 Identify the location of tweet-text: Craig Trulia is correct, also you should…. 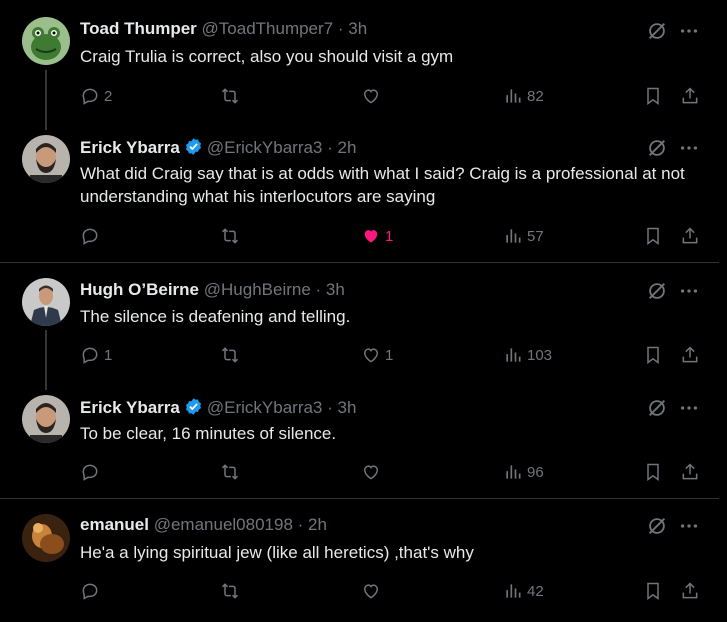
(267, 56).